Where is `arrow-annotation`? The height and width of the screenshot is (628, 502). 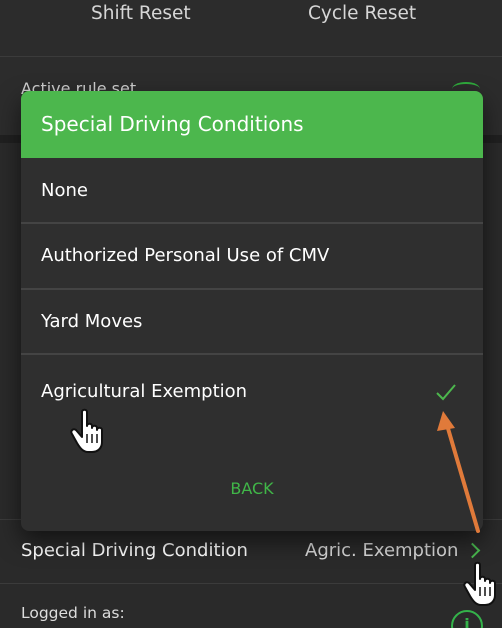 arrow-annotation is located at coordinates (458, 472).